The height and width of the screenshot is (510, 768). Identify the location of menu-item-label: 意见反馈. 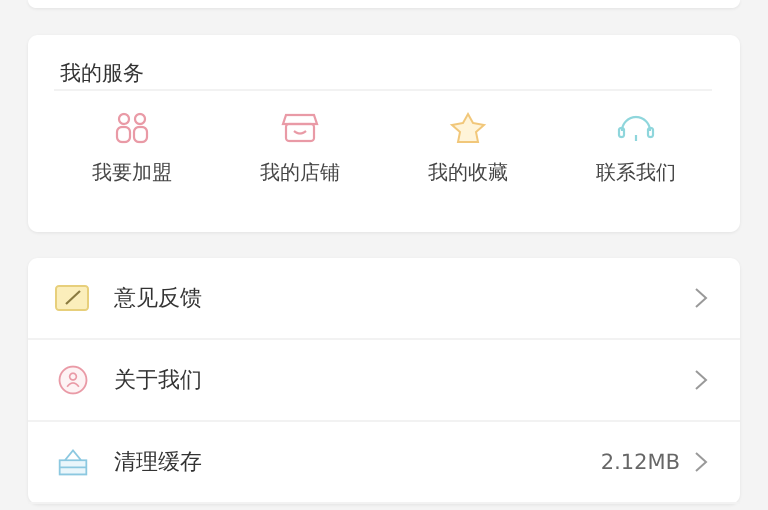
(404, 298).